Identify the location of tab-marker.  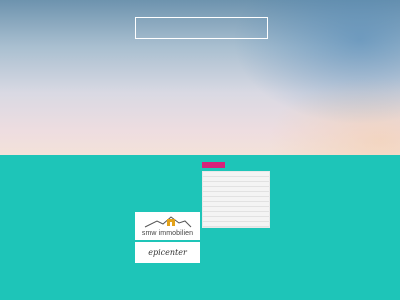
(213, 165).